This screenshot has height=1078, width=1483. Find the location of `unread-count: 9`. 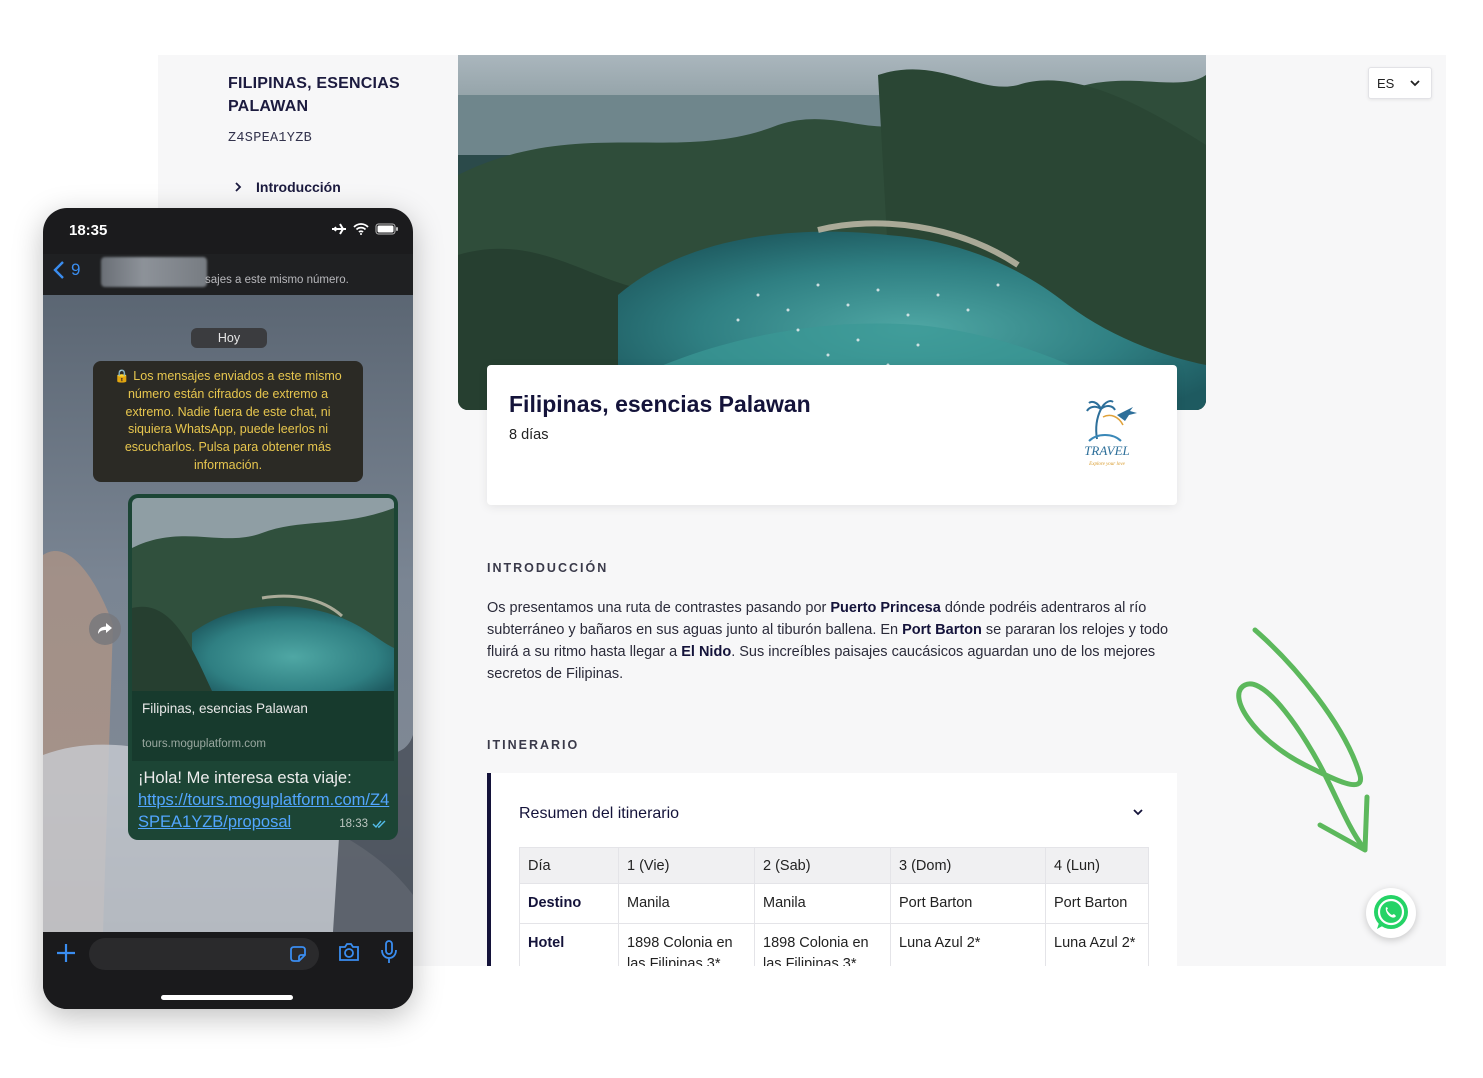

unread-count: 9 is located at coordinates (76, 269).